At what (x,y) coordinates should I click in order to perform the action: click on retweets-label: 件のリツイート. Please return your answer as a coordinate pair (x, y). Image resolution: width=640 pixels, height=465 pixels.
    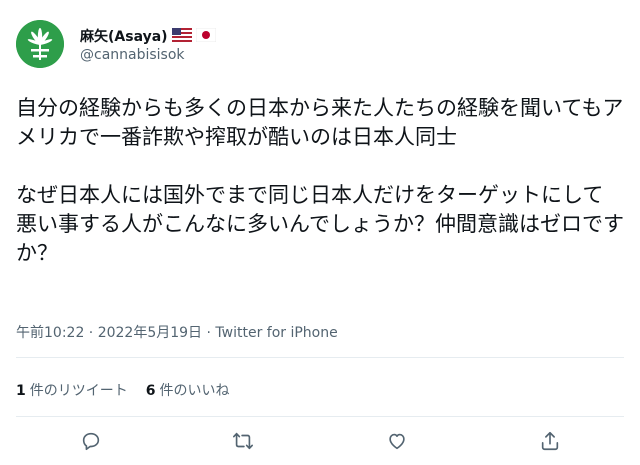
    Looking at the image, I should click on (78, 391).